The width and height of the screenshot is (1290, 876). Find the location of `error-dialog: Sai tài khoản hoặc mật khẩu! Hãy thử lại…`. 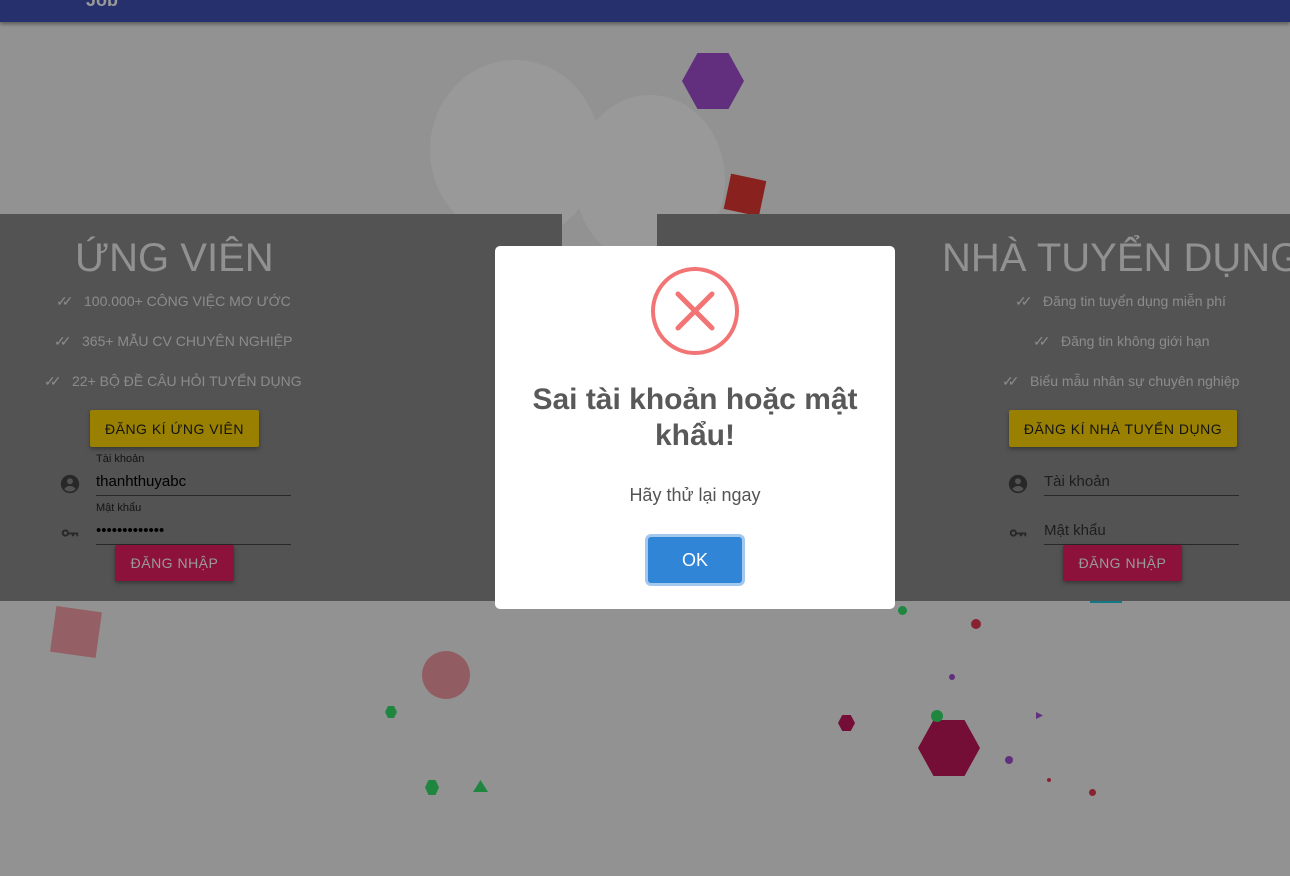

error-dialog: Sai tài khoản hoặc mật khẩu! Hãy thử lại… is located at coordinates (695, 427).